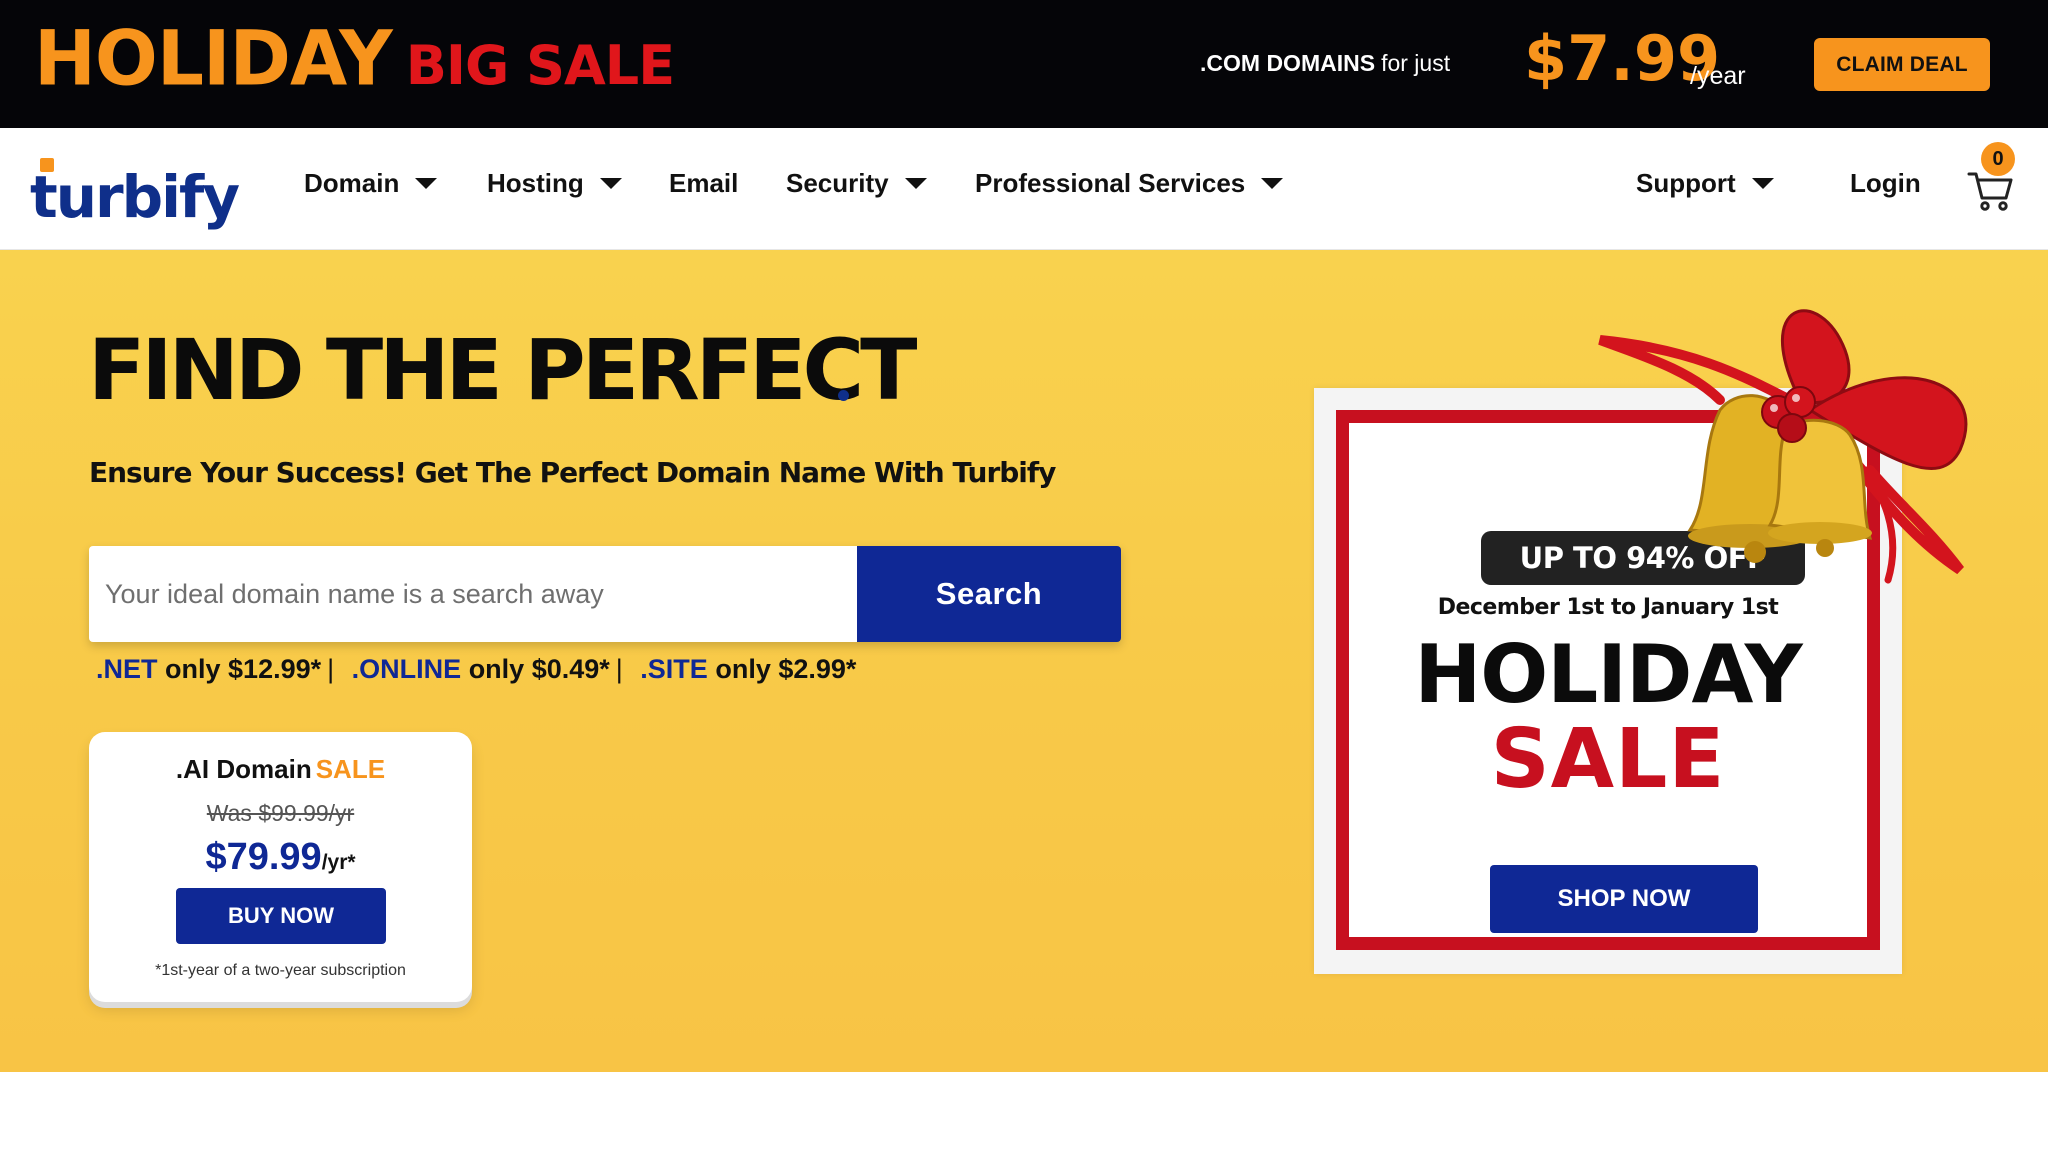 The width and height of the screenshot is (2048, 1152). Describe the element at coordinates (1288, 63) in the screenshot. I see `promo-domains-label: .COM DOMAINS` at that location.